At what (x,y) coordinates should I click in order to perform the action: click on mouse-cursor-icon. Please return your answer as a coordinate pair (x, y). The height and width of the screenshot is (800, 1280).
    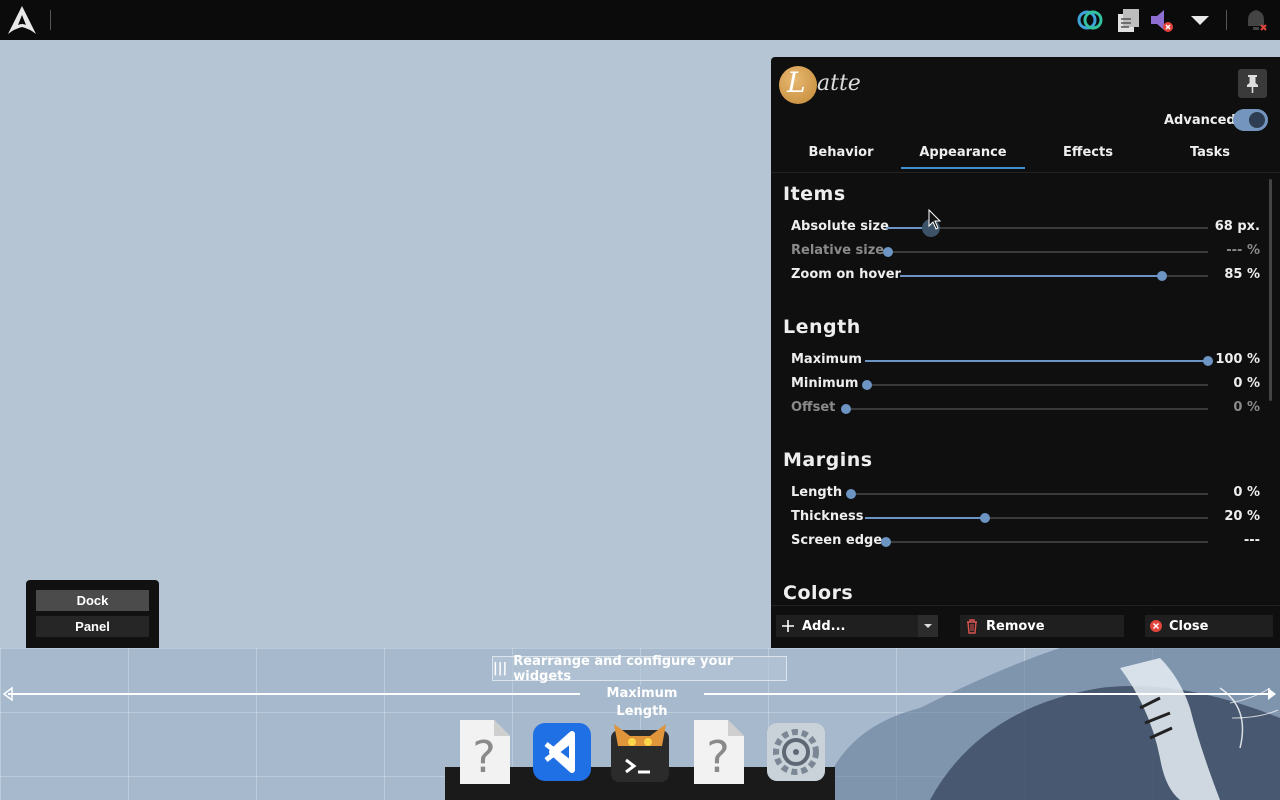
    Looking at the image, I should click on (935, 219).